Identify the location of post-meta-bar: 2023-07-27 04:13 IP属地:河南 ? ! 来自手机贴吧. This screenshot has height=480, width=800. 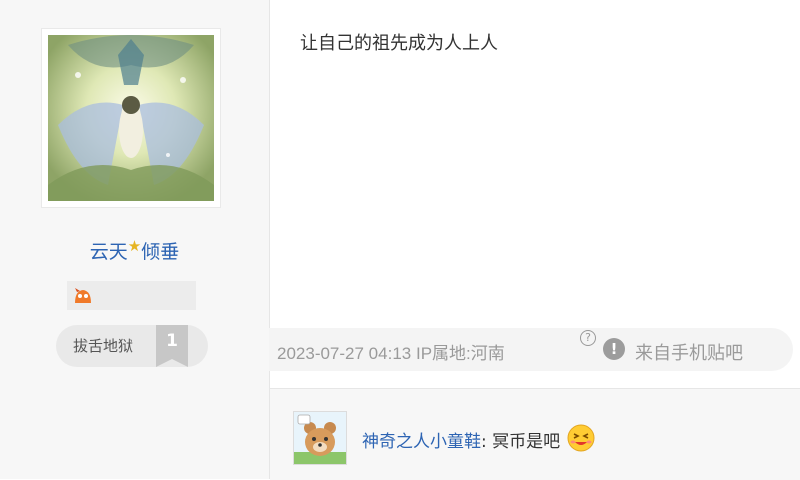
(531, 349).